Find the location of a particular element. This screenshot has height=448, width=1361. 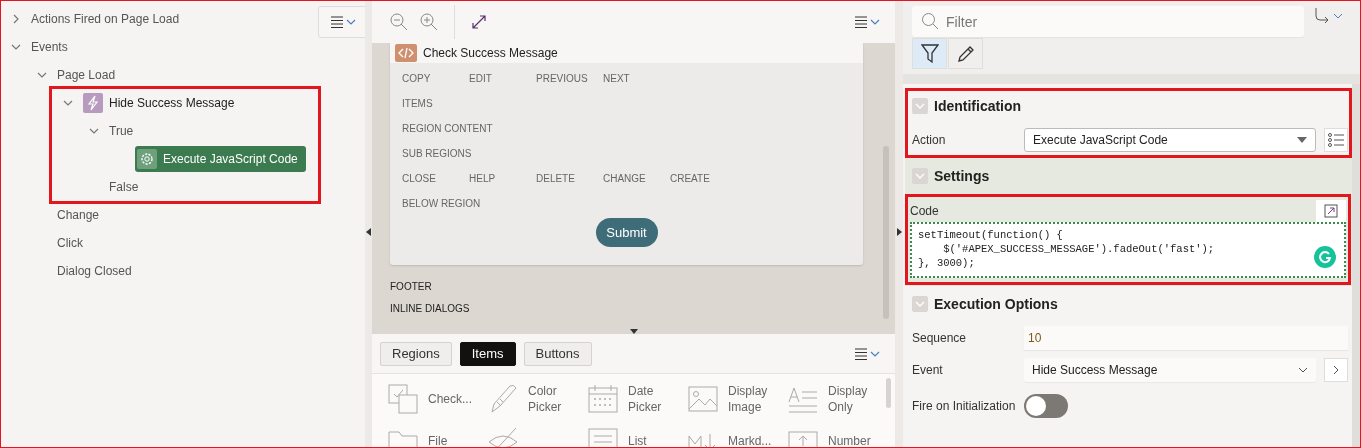

position-label: PREVIOUS is located at coordinates (562, 78).